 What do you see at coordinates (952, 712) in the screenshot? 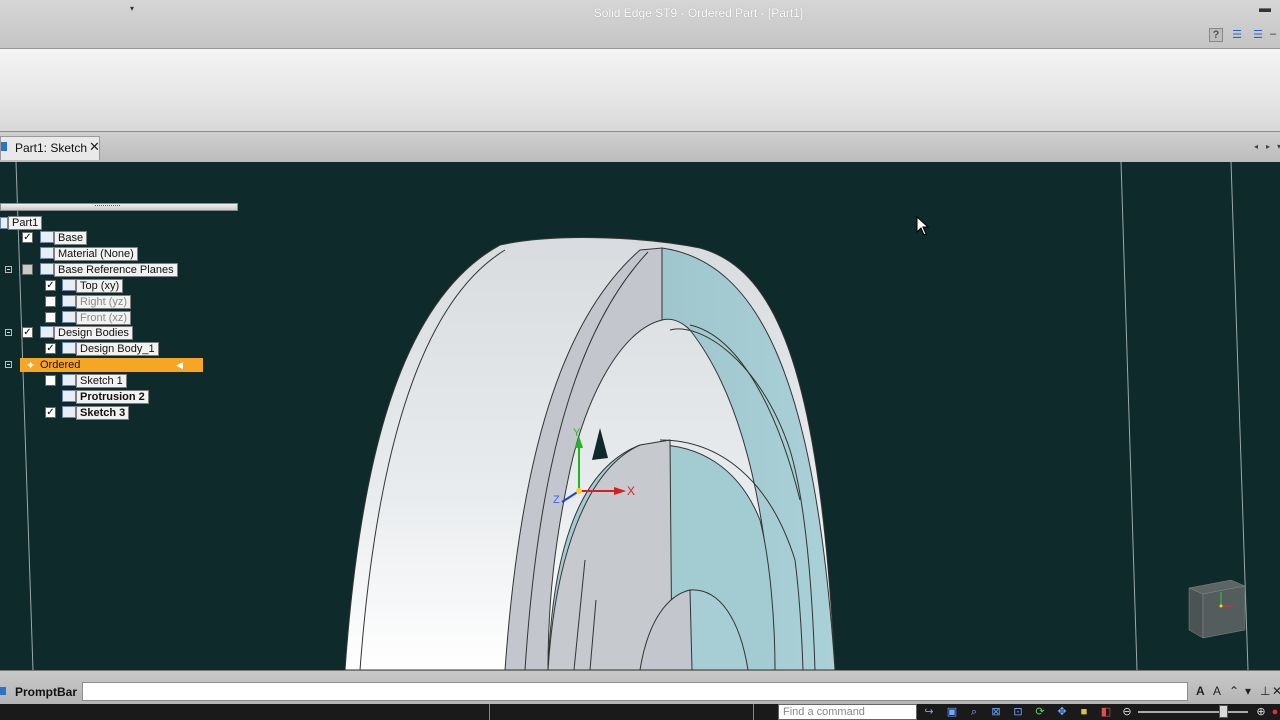
I see `zoom-area-icon: ▣` at bounding box center [952, 712].